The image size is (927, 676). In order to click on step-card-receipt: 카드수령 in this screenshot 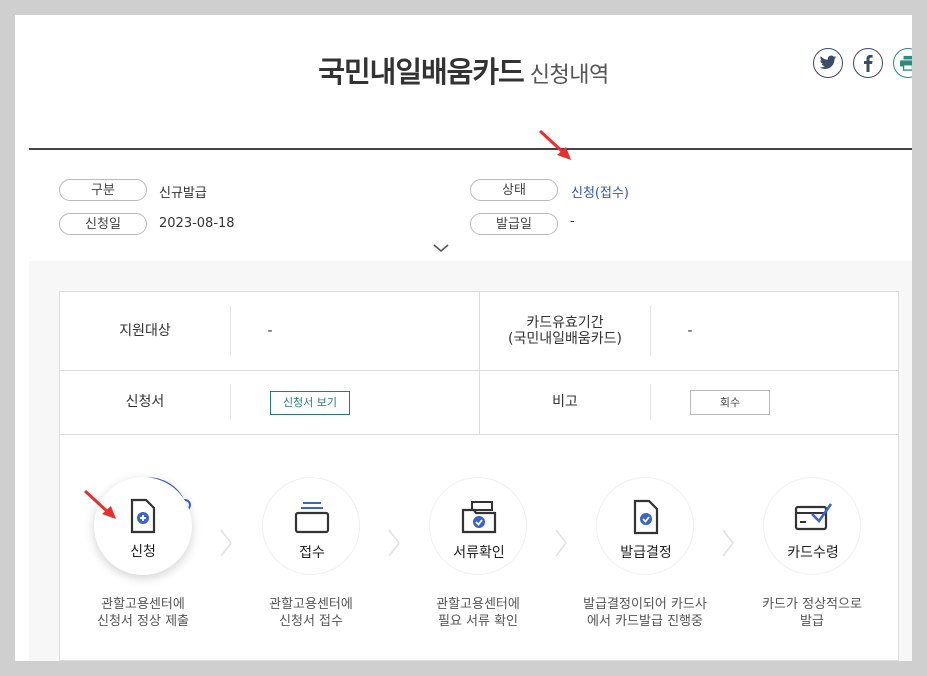, I will do `click(812, 526)`.